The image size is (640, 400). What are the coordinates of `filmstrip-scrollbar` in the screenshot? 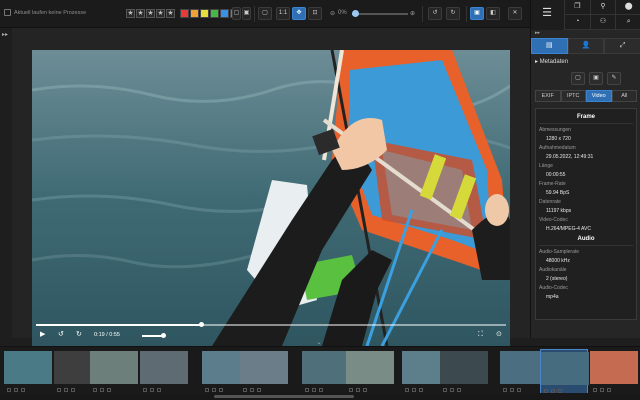 It's located at (284, 396).